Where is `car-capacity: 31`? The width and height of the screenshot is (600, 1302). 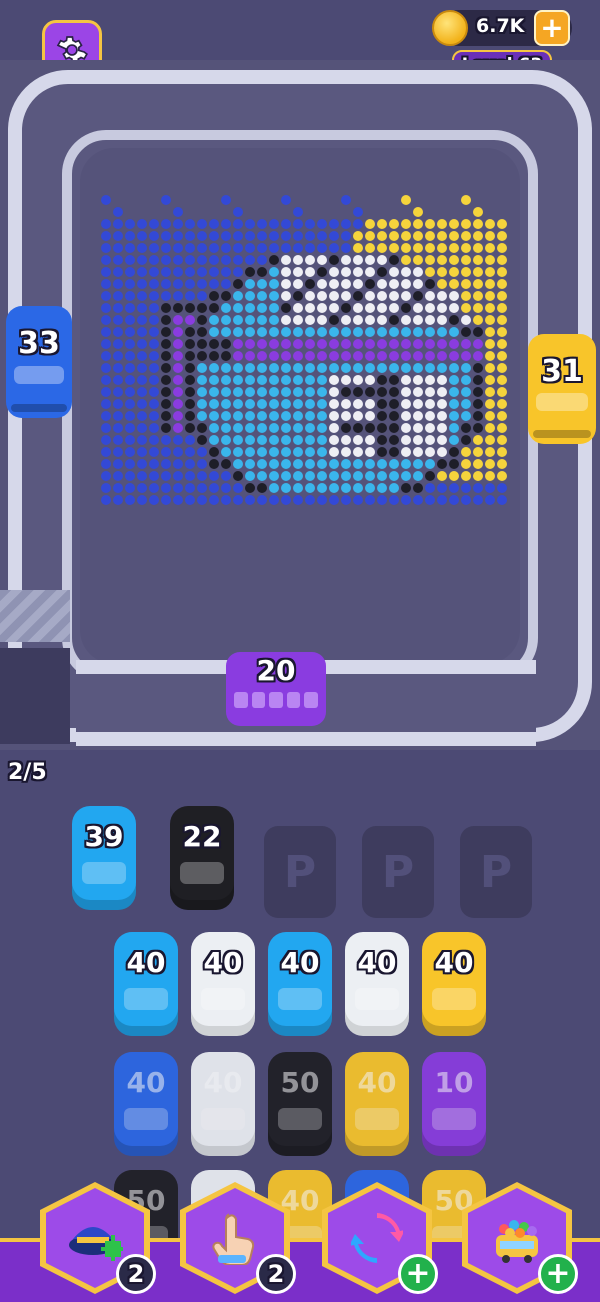 car-capacity: 31 is located at coordinates (562, 371).